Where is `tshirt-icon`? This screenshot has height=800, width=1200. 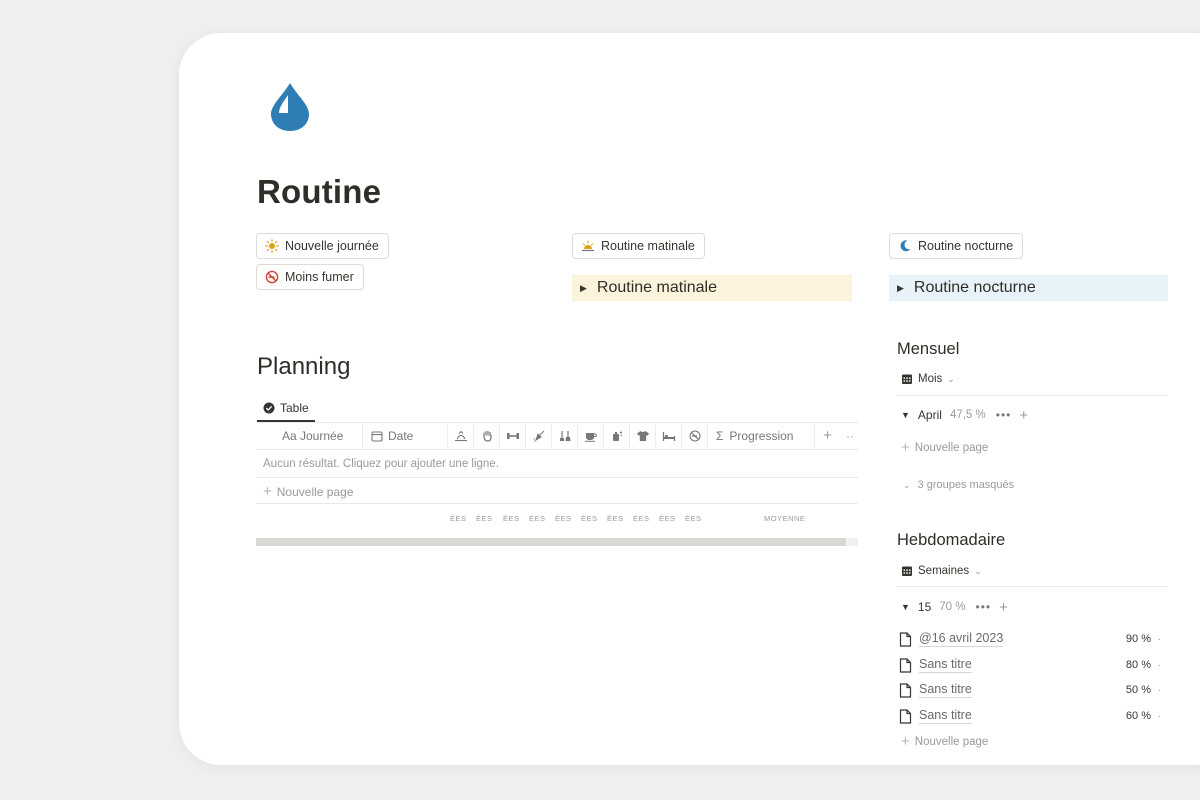 tshirt-icon is located at coordinates (643, 436).